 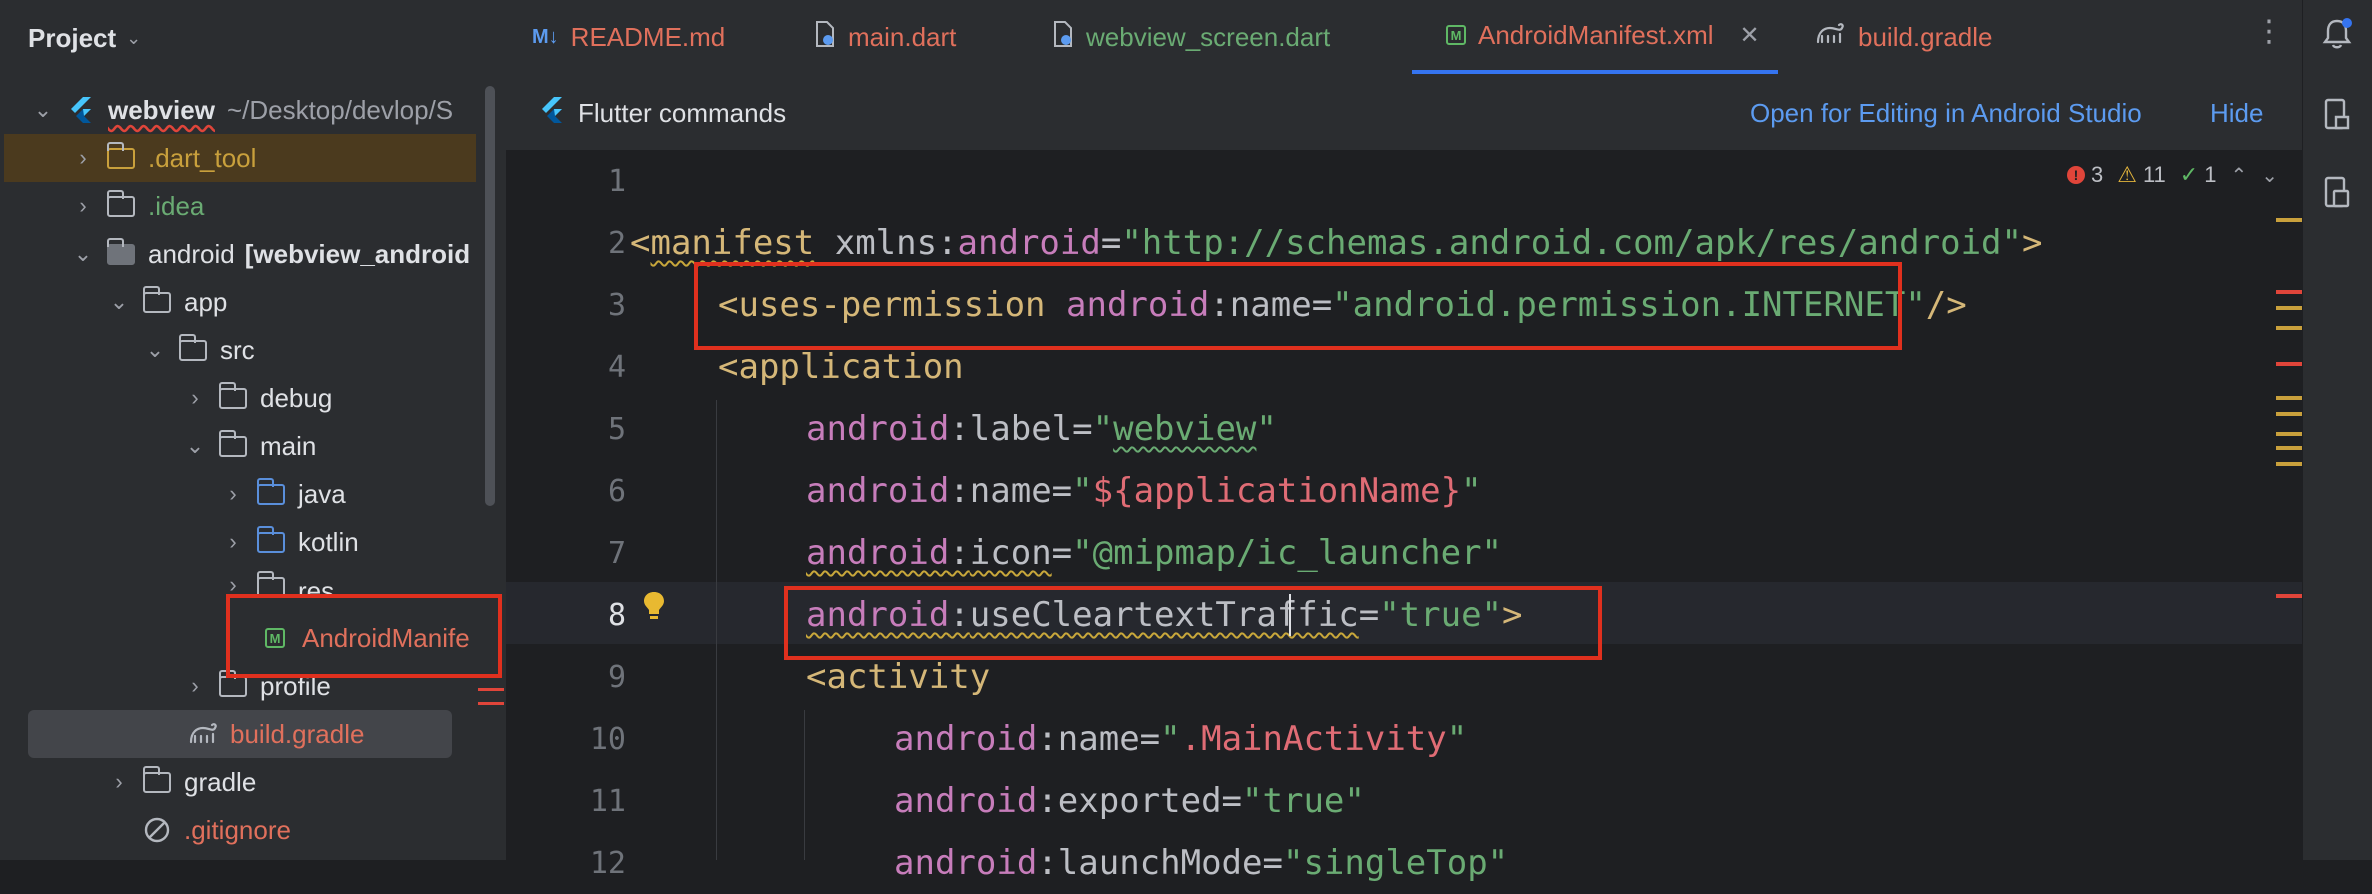 I want to click on weak-warning-count: ✓ 1, so click(x=2198, y=175).